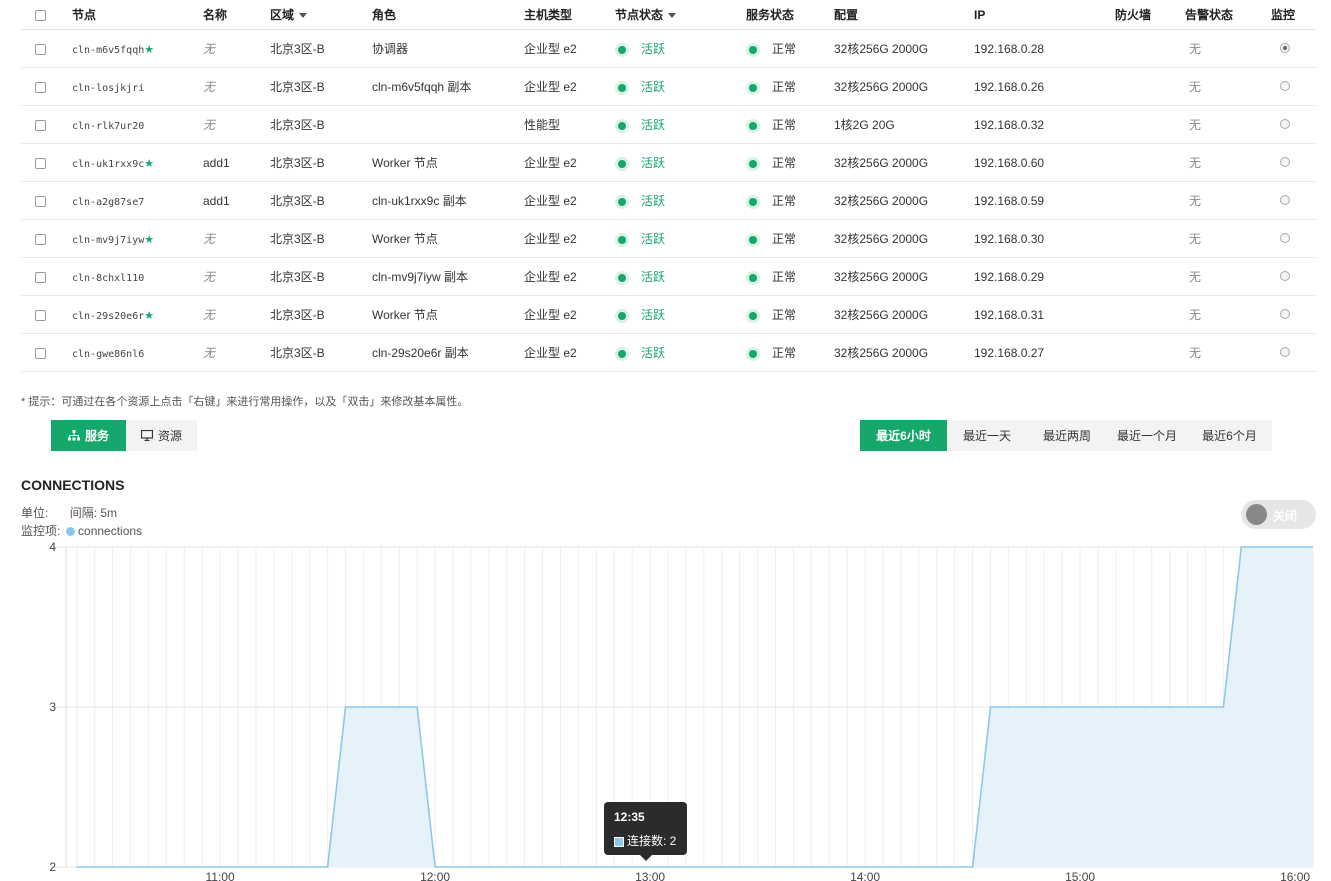  Describe the element at coordinates (652, 841) in the screenshot. I see `tooltip-value: 连接数: 2` at that location.